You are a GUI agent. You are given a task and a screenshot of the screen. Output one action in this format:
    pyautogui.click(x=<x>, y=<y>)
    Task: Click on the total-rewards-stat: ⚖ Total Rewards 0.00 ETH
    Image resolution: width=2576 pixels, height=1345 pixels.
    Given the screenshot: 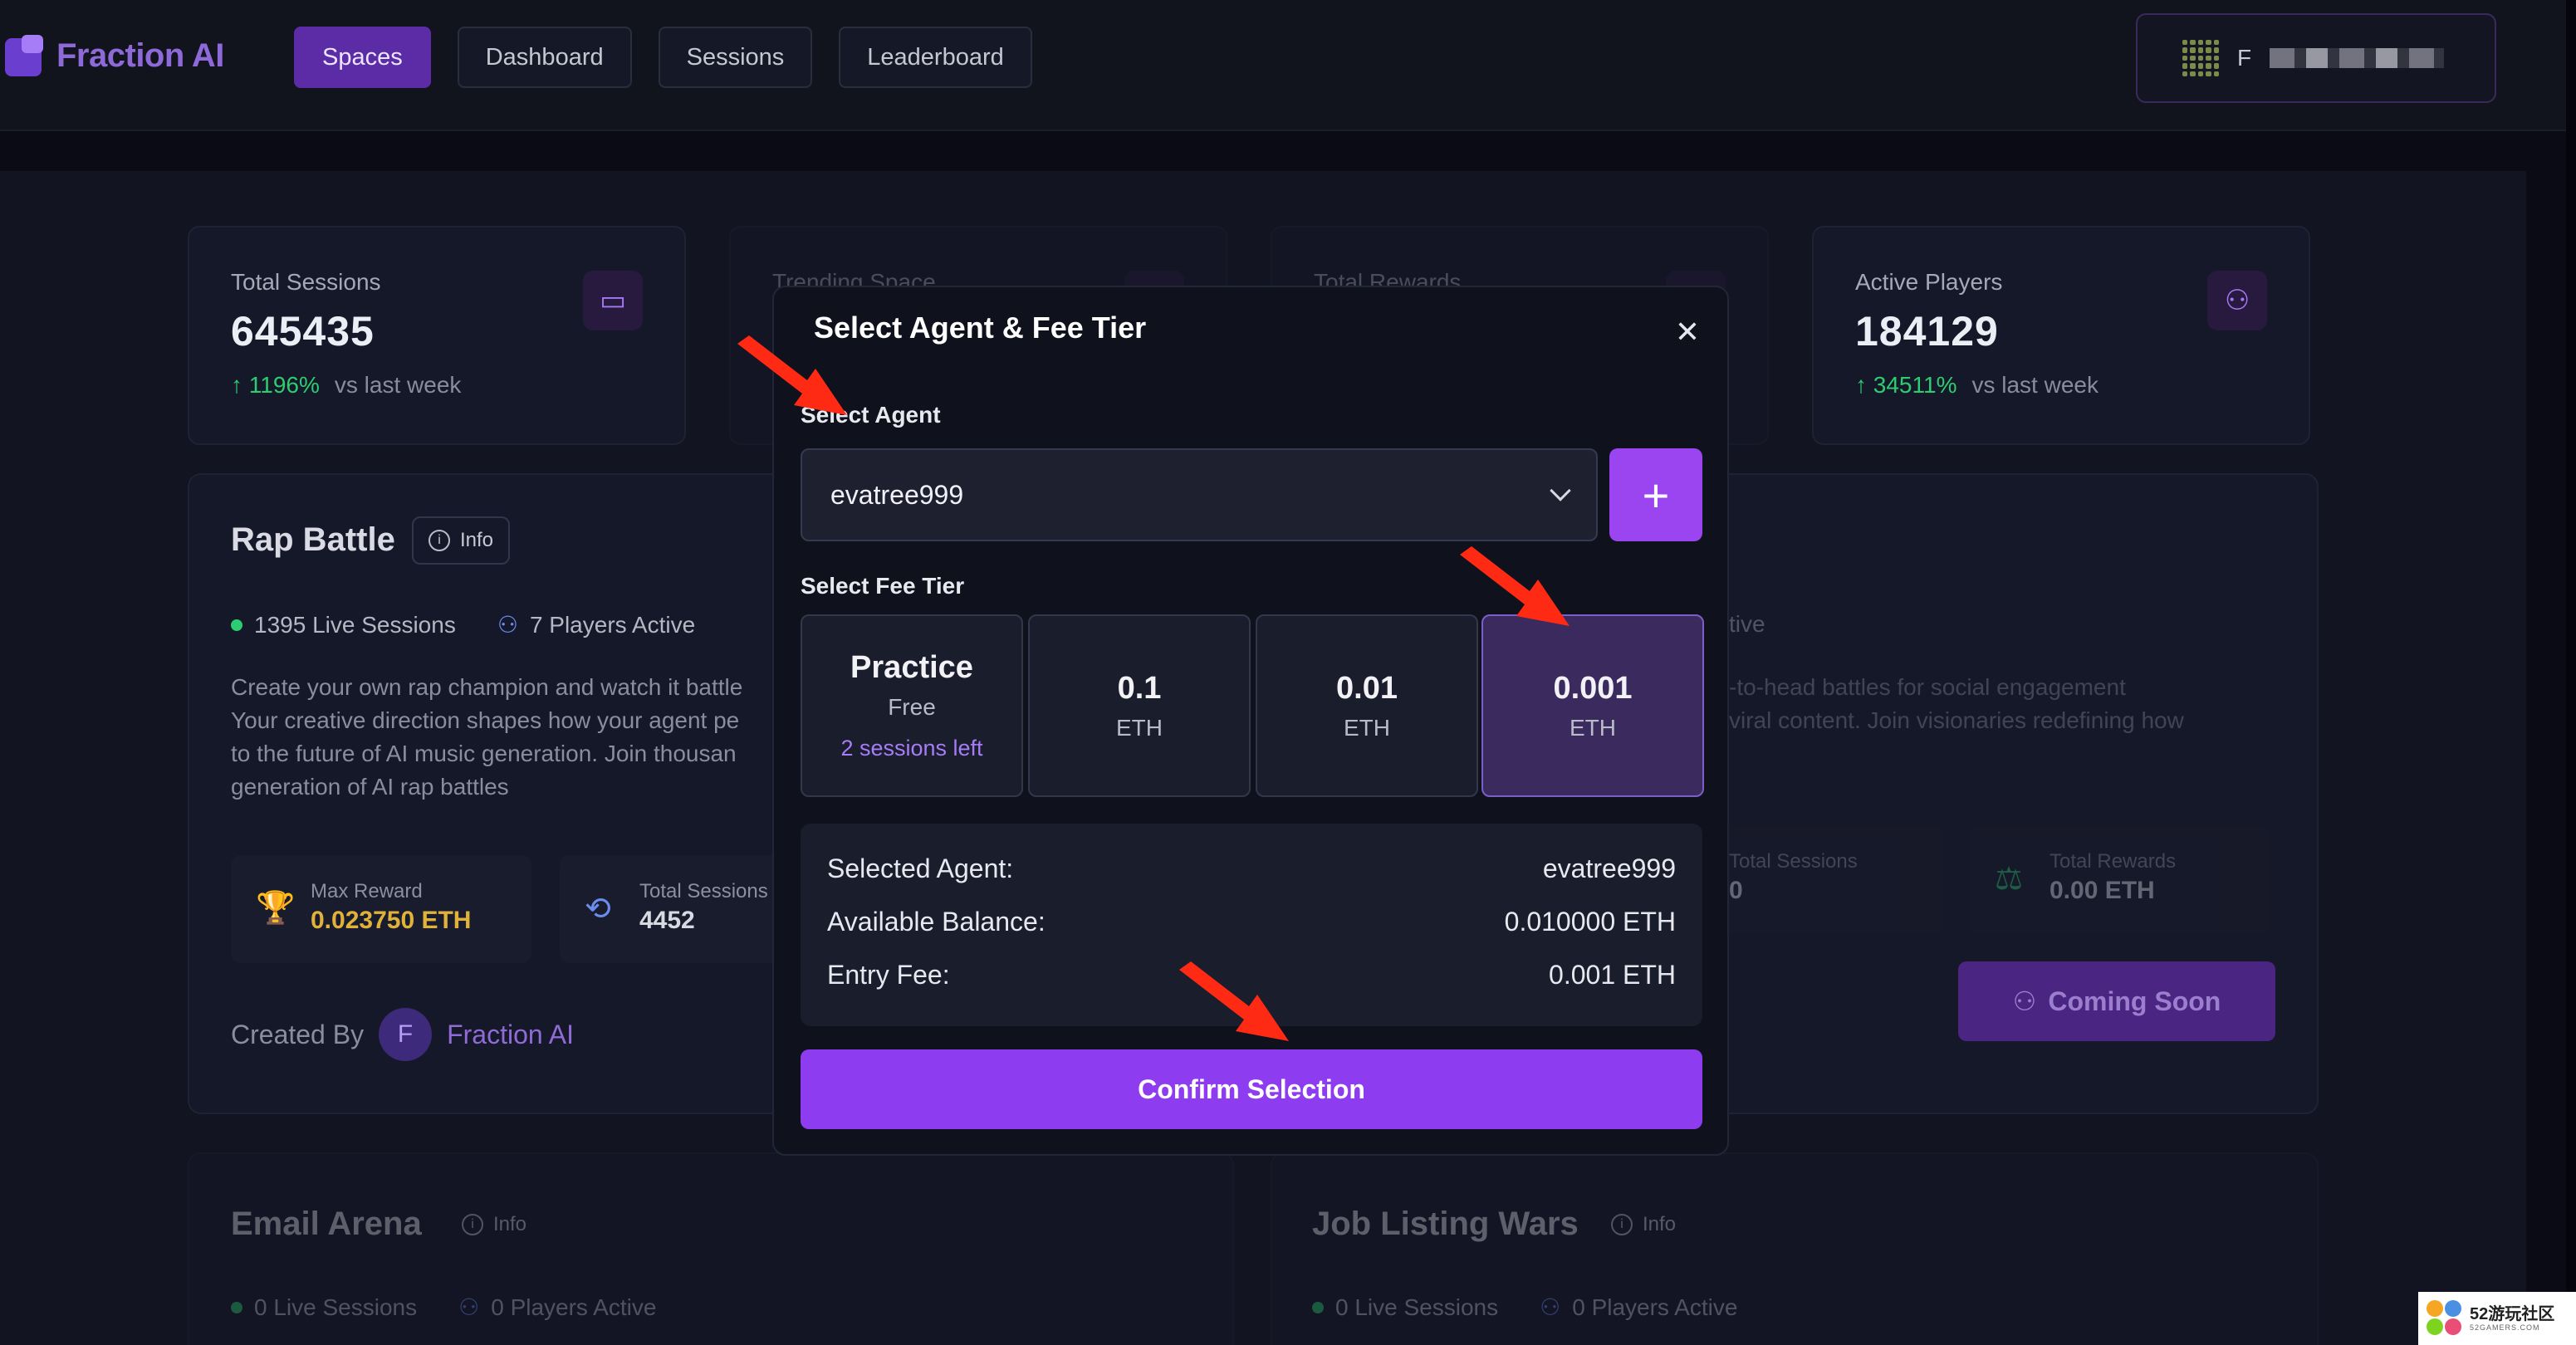 What is the action you would take?
    pyautogui.click(x=2120, y=879)
    